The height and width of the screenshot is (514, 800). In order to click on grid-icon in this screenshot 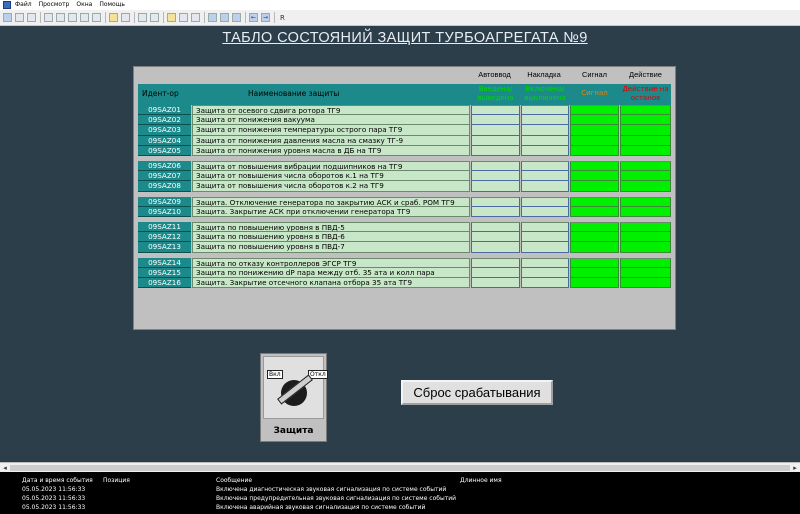, I will do `click(48, 17)`.